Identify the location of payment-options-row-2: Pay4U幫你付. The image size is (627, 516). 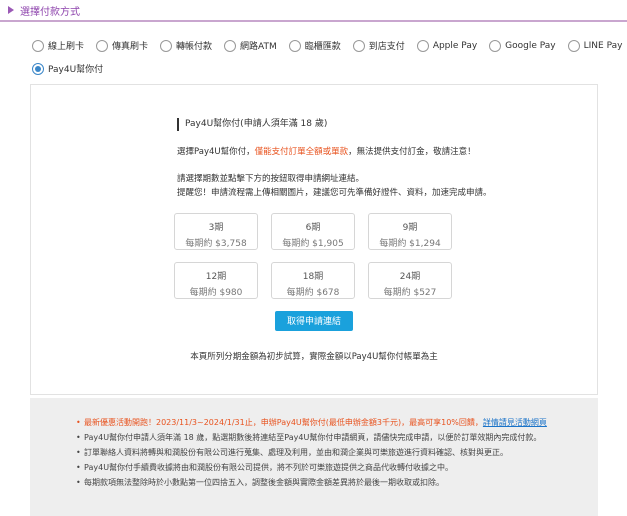
(73, 68).